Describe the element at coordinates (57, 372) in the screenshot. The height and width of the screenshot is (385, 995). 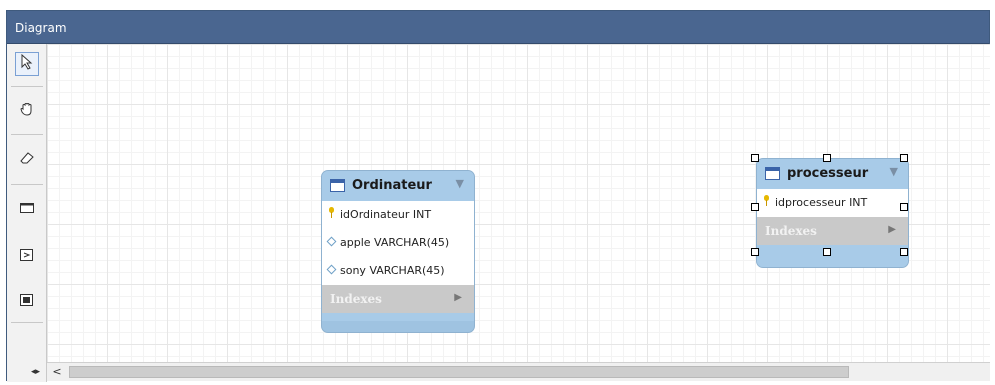
I see `scroll-left-button: <` at that location.